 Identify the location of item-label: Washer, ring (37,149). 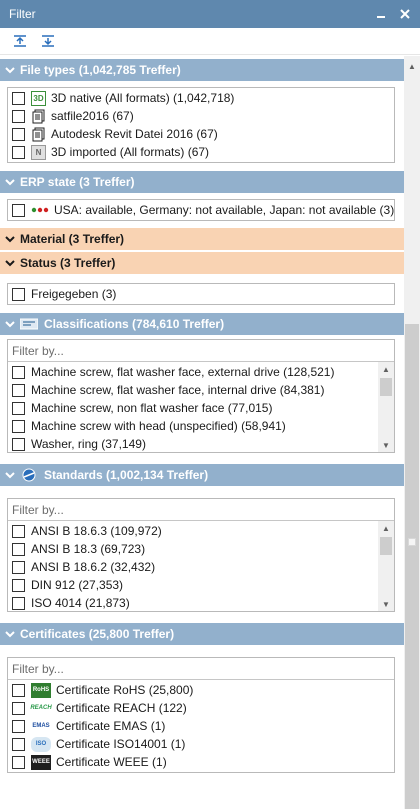
(88, 444).